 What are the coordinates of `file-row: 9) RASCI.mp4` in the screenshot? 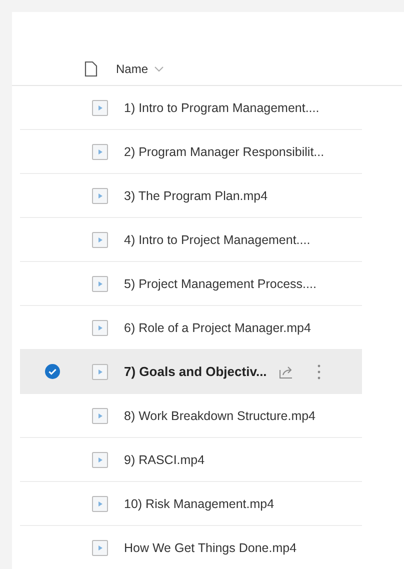 It's located at (191, 460).